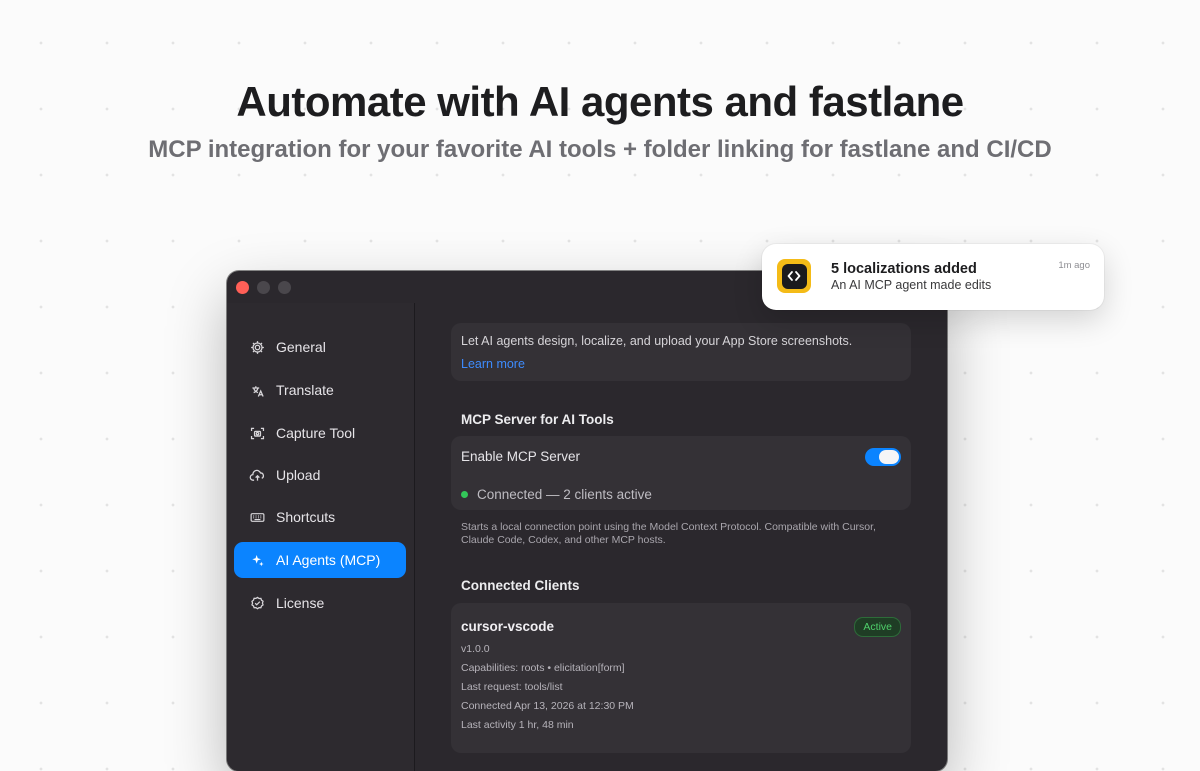 This screenshot has width=1200, height=771. What do you see at coordinates (305, 390) in the screenshot?
I see `sidebar-item-label: Translate` at bounding box center [305, 390].